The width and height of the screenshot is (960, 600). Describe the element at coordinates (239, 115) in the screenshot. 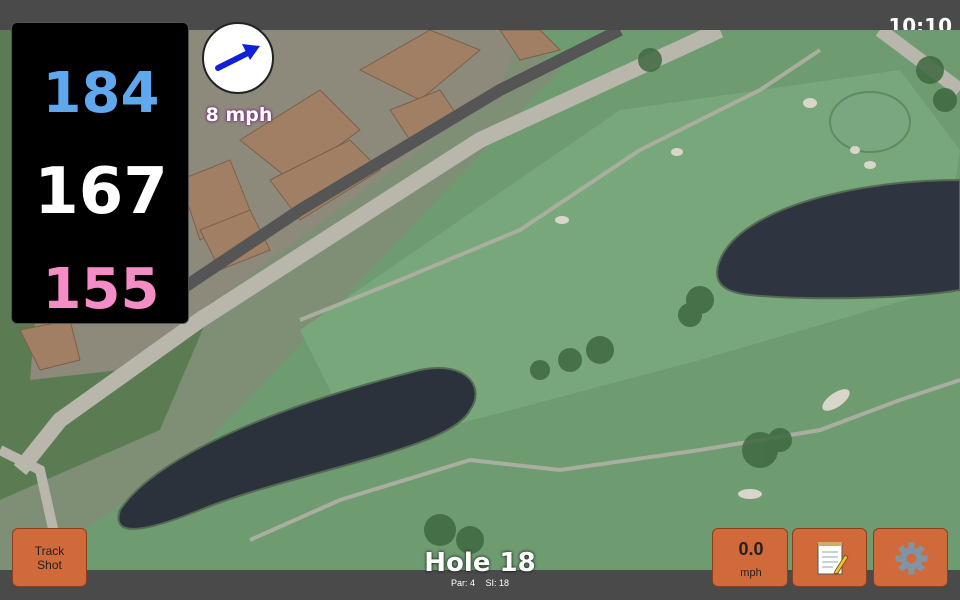

I see `wind-speed: 8 mph` at that location.